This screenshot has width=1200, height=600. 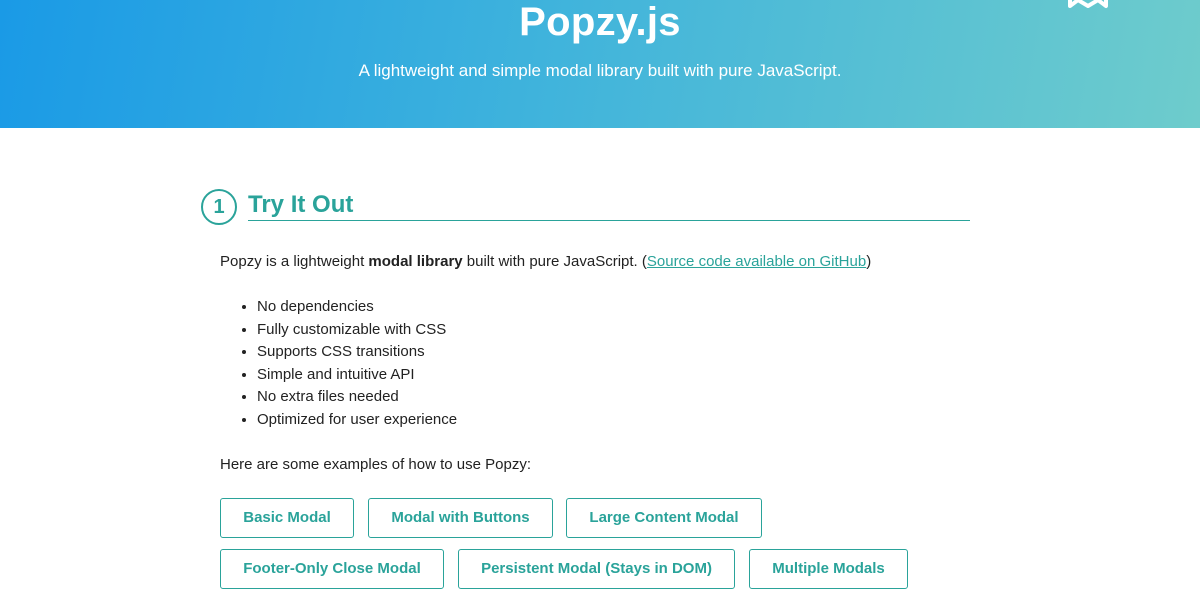 What do you see at coordinates (357, 307) in the screenshot?
I see `list-item: No dependencies` at bounding box center [357, 307].